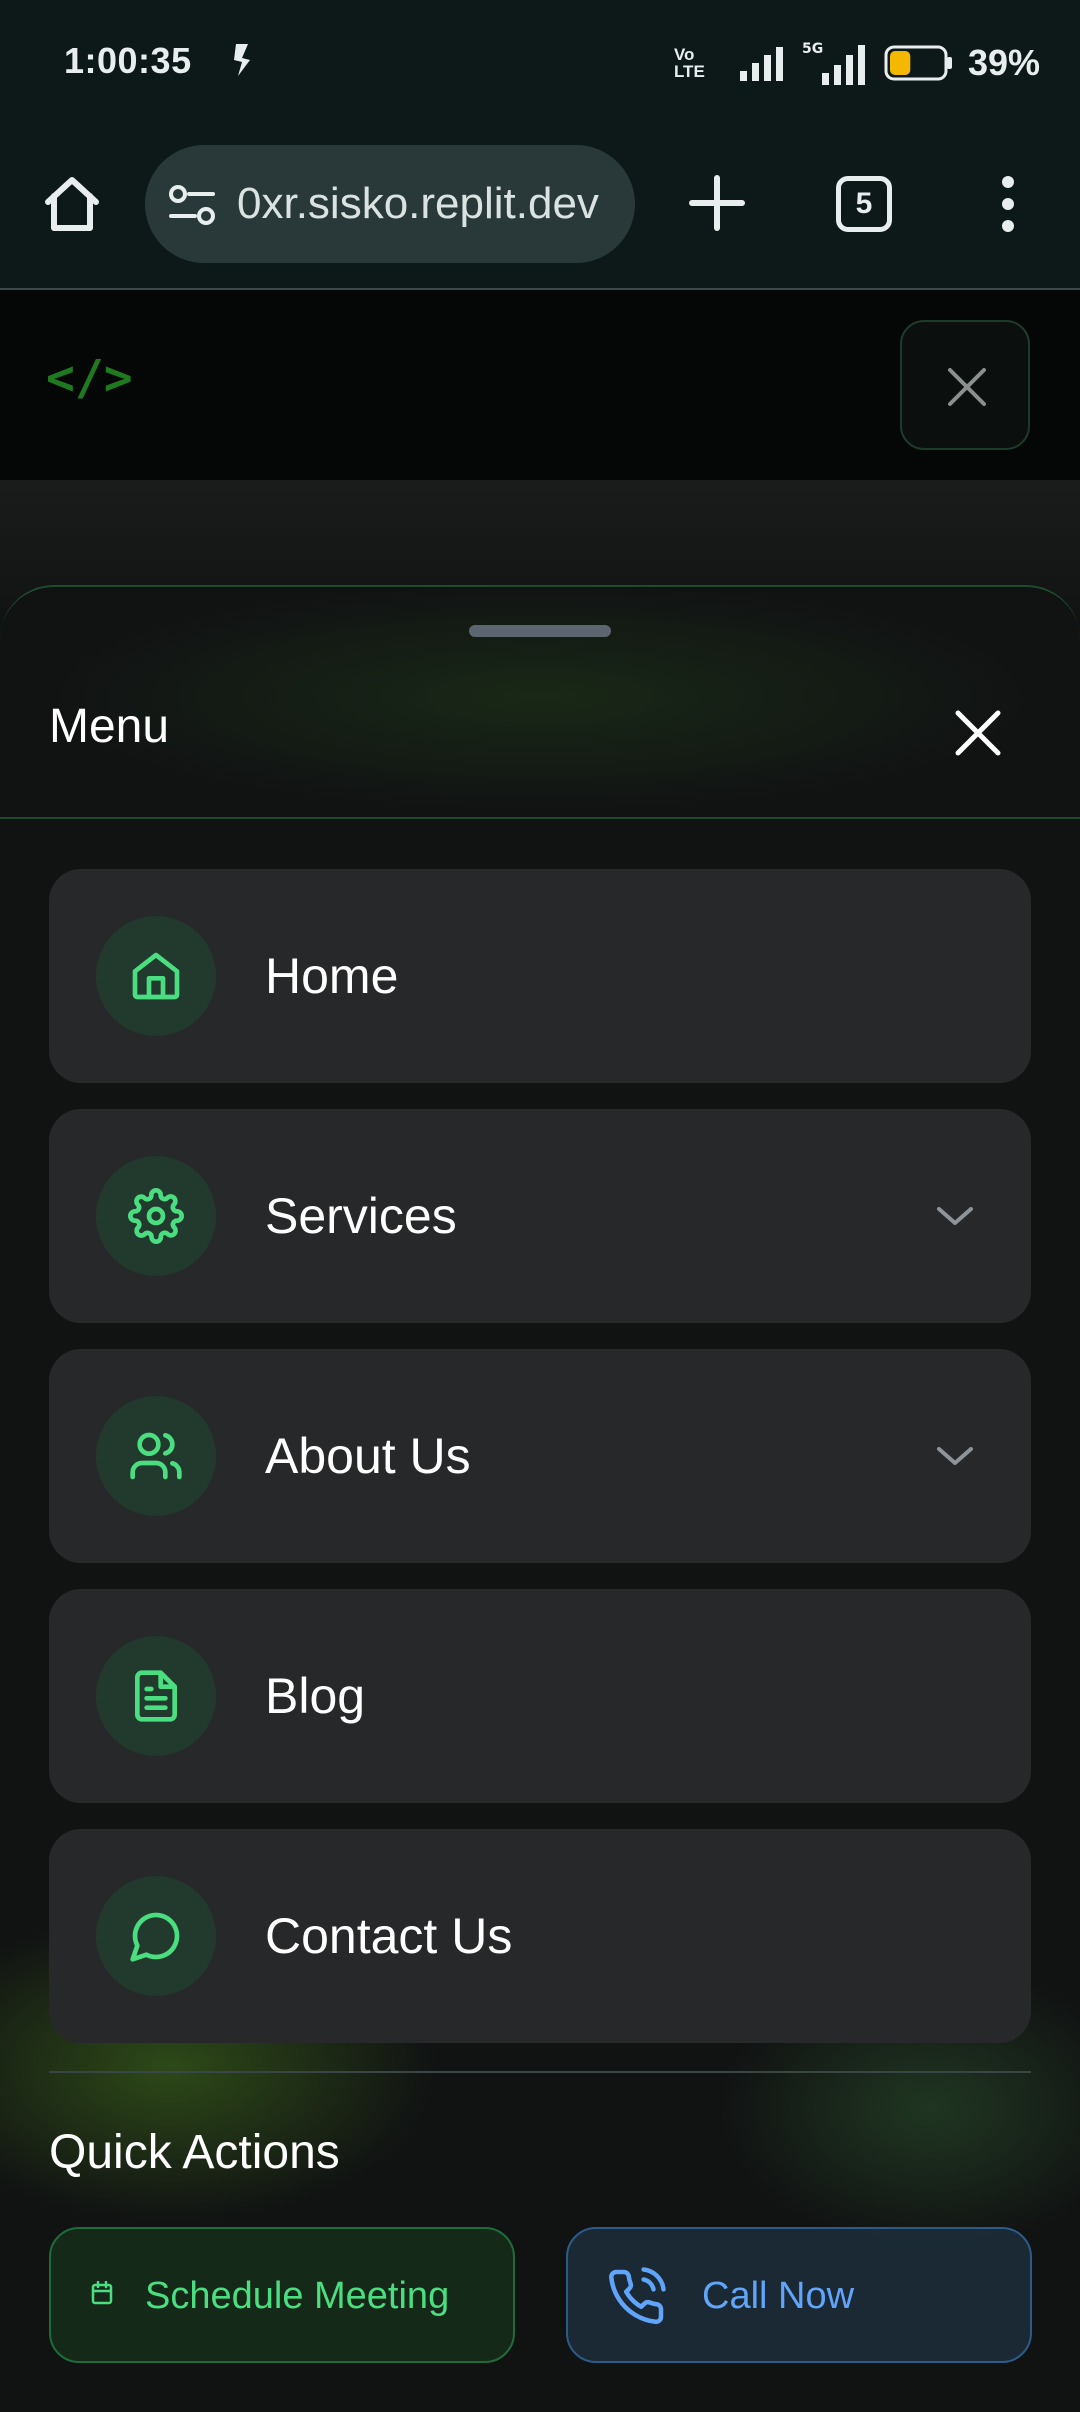 This screenshot has height=2412, width=1080. I want to click on battery-icon, so click(918, 63).